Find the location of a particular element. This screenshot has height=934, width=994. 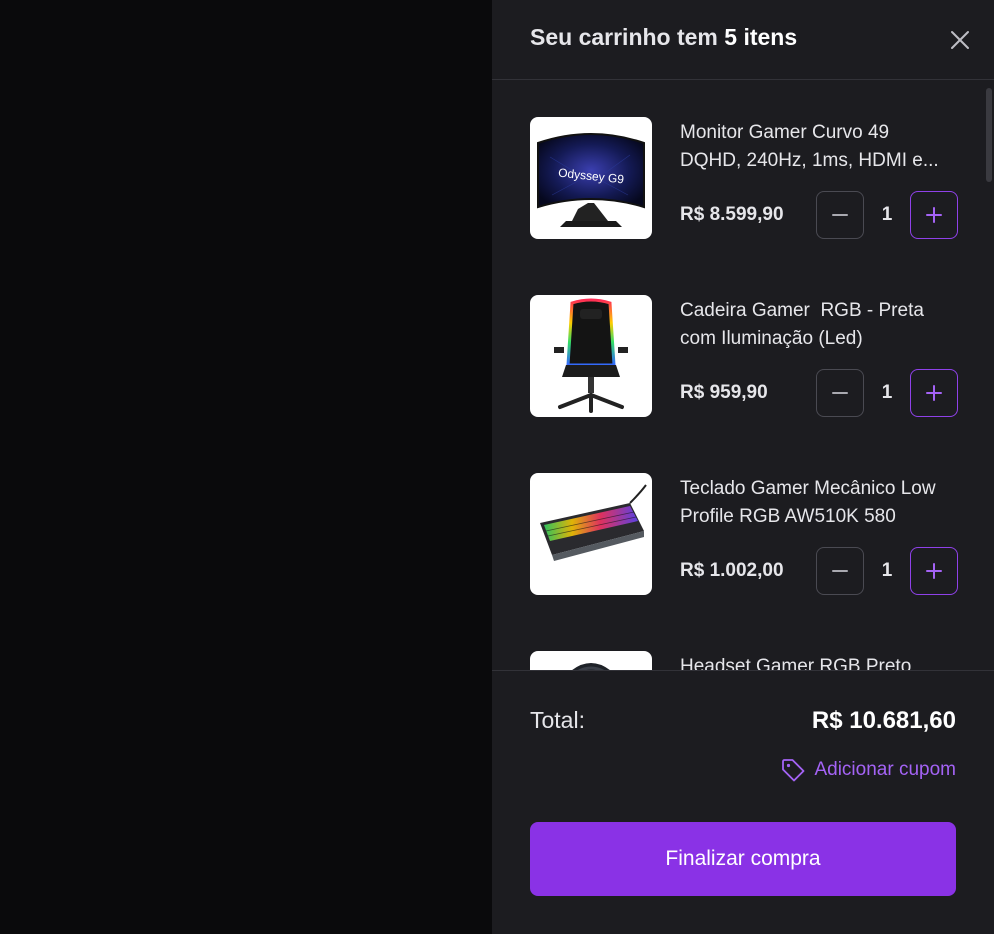

add-coupon-link: Adicionar cupom is located at coordinates (868, 770).